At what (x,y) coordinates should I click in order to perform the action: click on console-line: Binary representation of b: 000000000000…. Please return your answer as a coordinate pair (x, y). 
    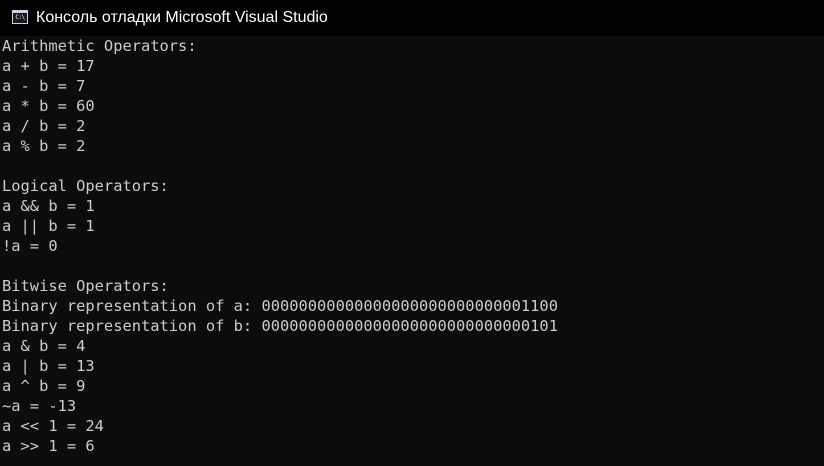
    Looking at the image, I should click on (280, 326).